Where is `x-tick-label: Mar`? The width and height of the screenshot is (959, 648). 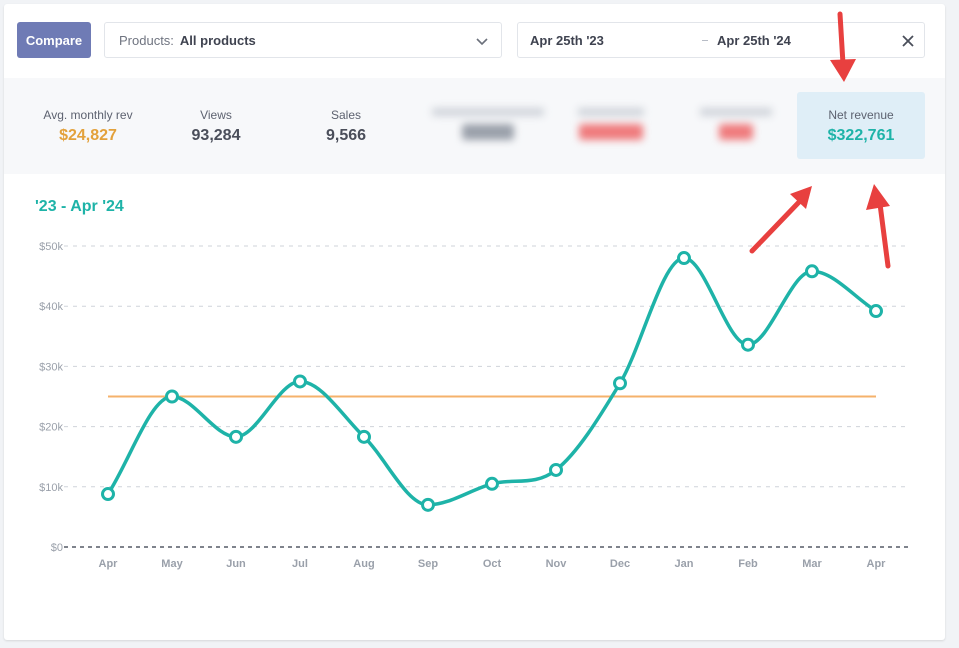 x-tick-label: Mar is located at coordinates (812, 564).